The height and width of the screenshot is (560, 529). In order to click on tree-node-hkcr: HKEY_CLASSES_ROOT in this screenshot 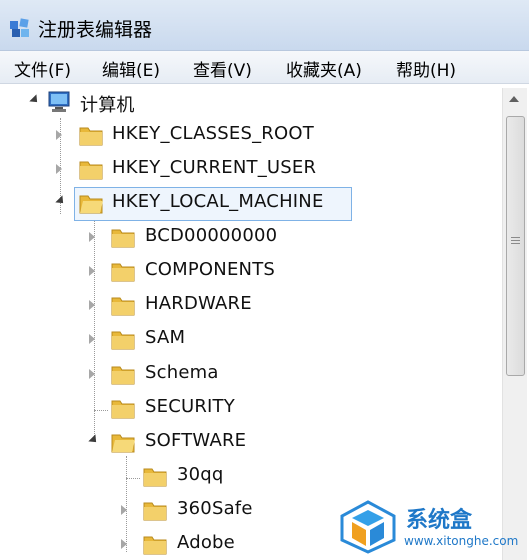, I will do `click(180, 136)`.